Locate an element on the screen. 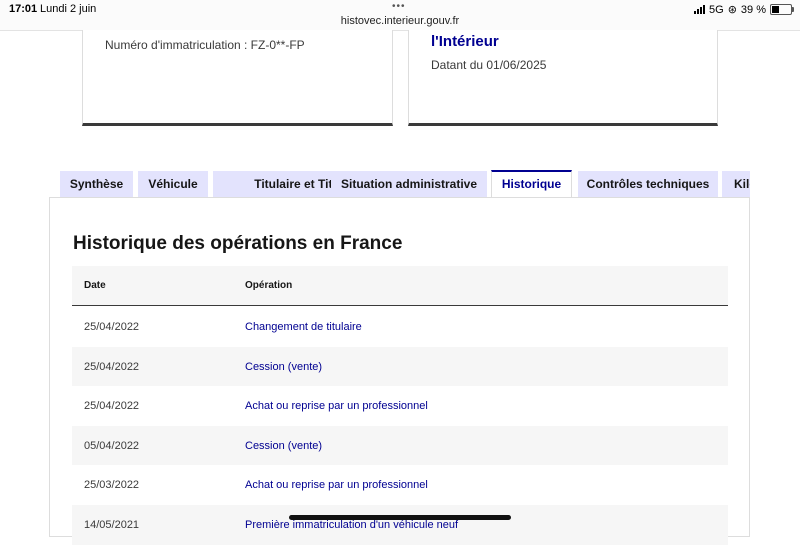 The image size is (800, 545). row-date: 05/04/2022 is located at coordinates (112, 446).